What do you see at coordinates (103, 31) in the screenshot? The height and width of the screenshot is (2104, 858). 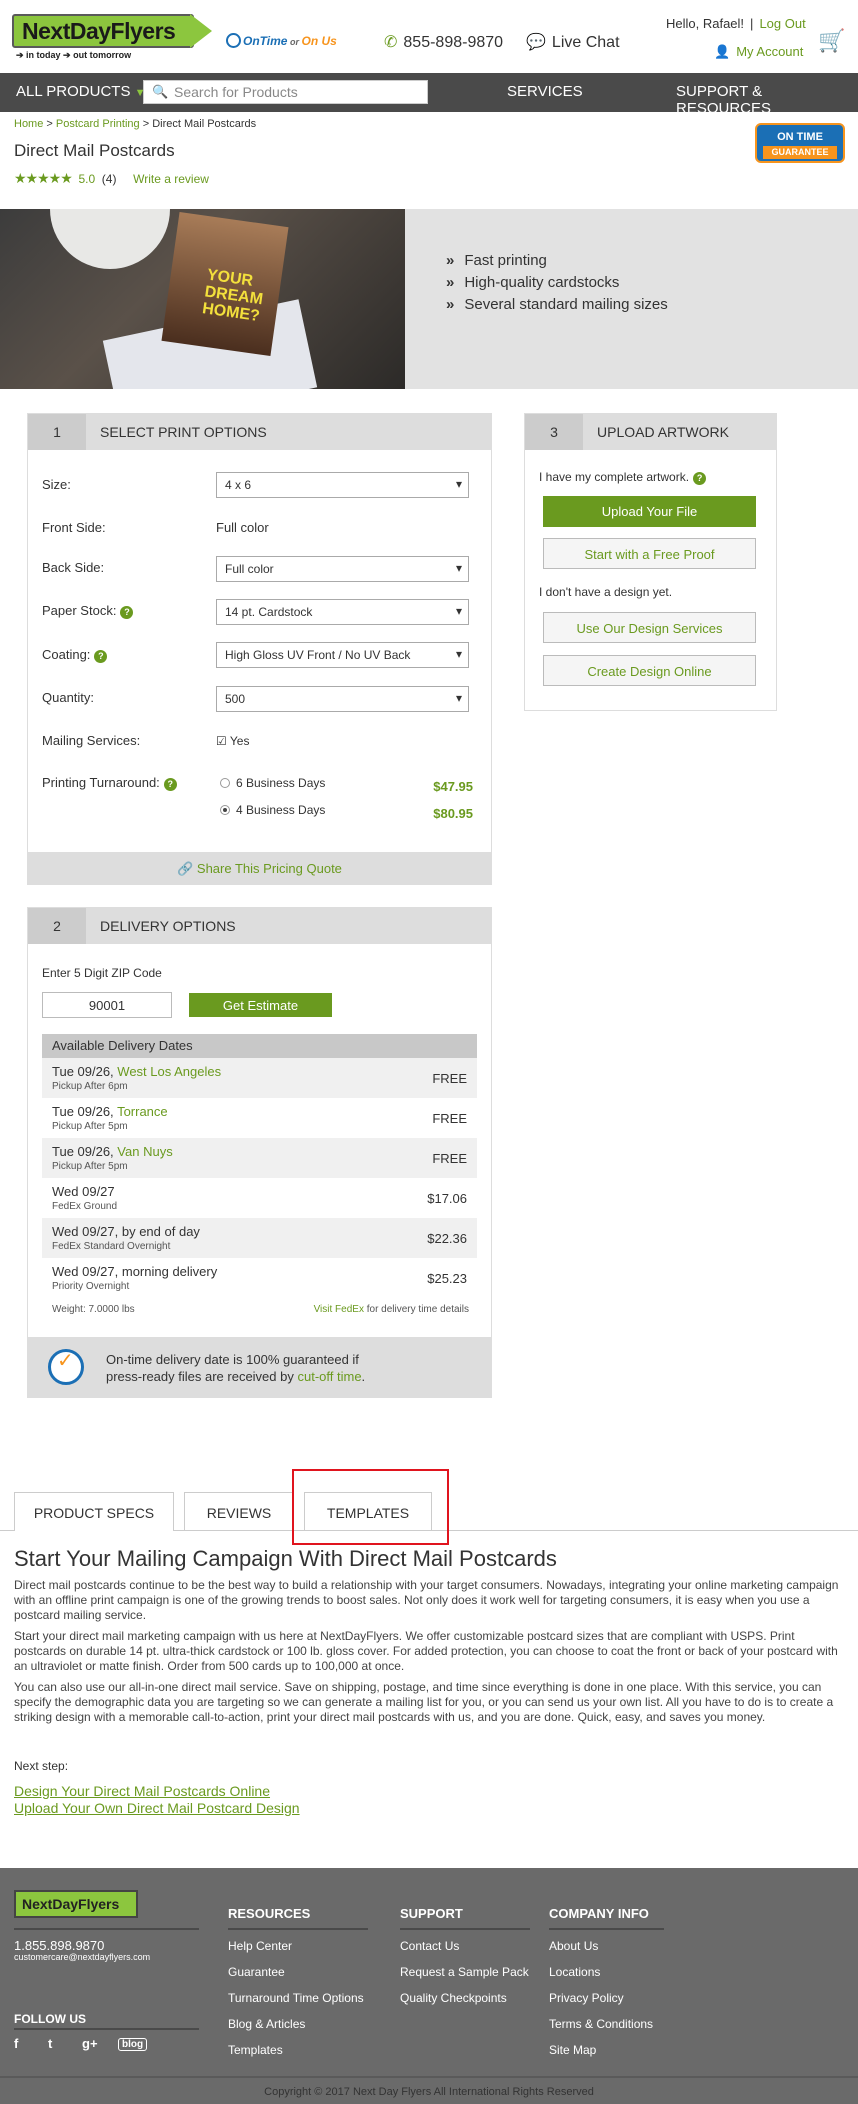 I see `logo-wordmark: NextDayFlyers` at bounding box center [103, 31].